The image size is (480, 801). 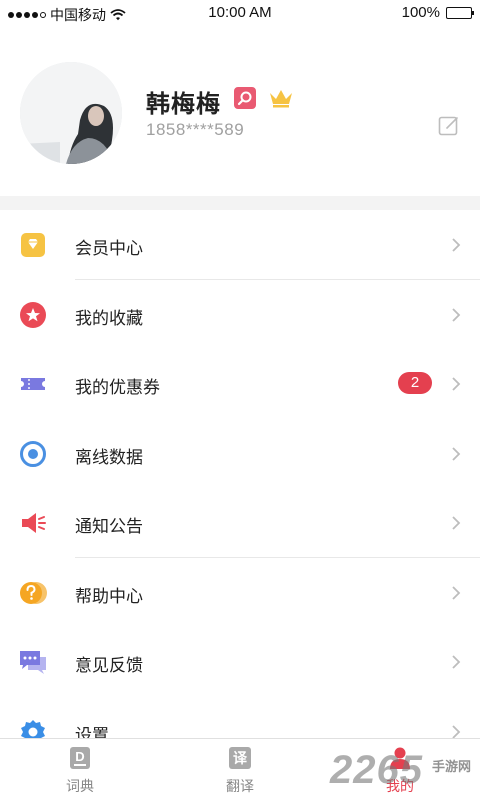 I want to click on menu-item-feedback: 意见反馈, so click(x=240, y=662).